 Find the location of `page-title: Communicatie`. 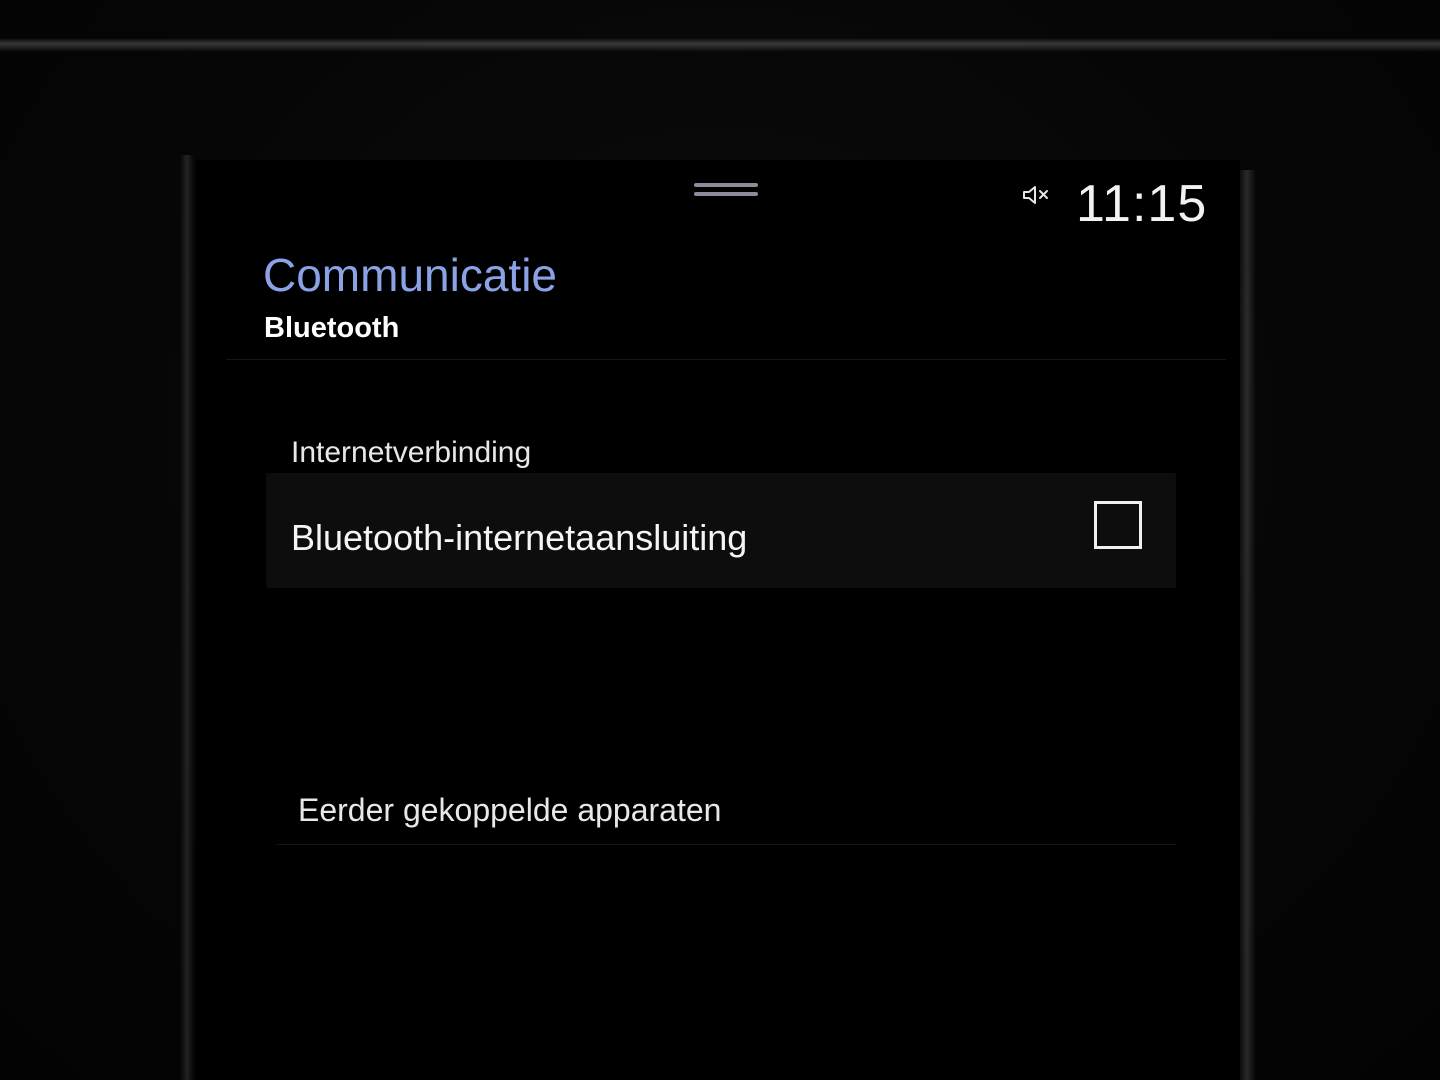

page-title: Communicatie is located at coordinates (410, 275).